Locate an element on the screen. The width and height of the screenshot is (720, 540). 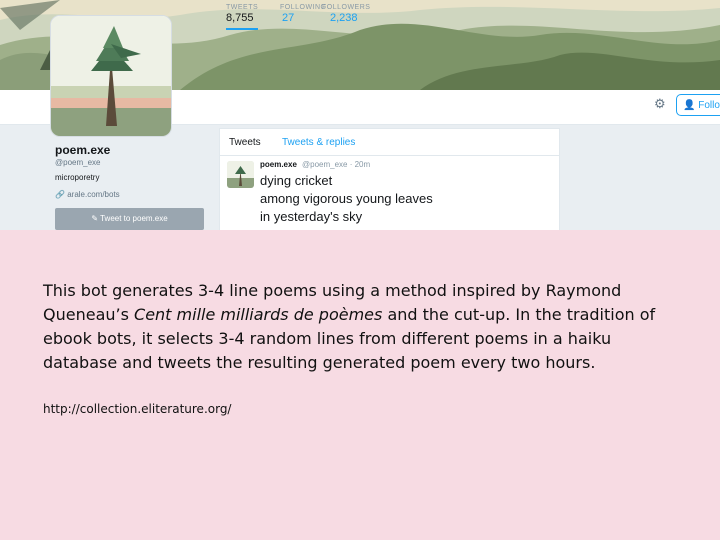
stat-tweets: TWEETS 8,755 is located at coordinates (242, 17).